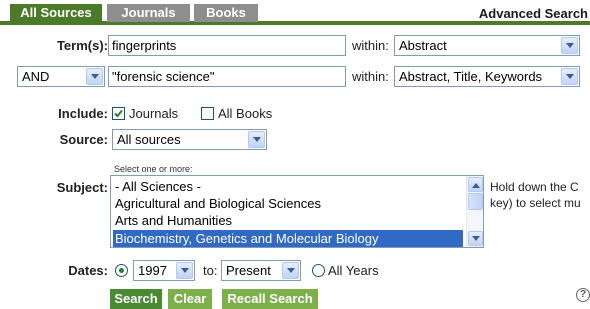 This screenshot has height=309, width=590. What do you see at coordinates (583, 295) in the screenshot?
I see `help-icon: ?` at bounding box center [583, 295].